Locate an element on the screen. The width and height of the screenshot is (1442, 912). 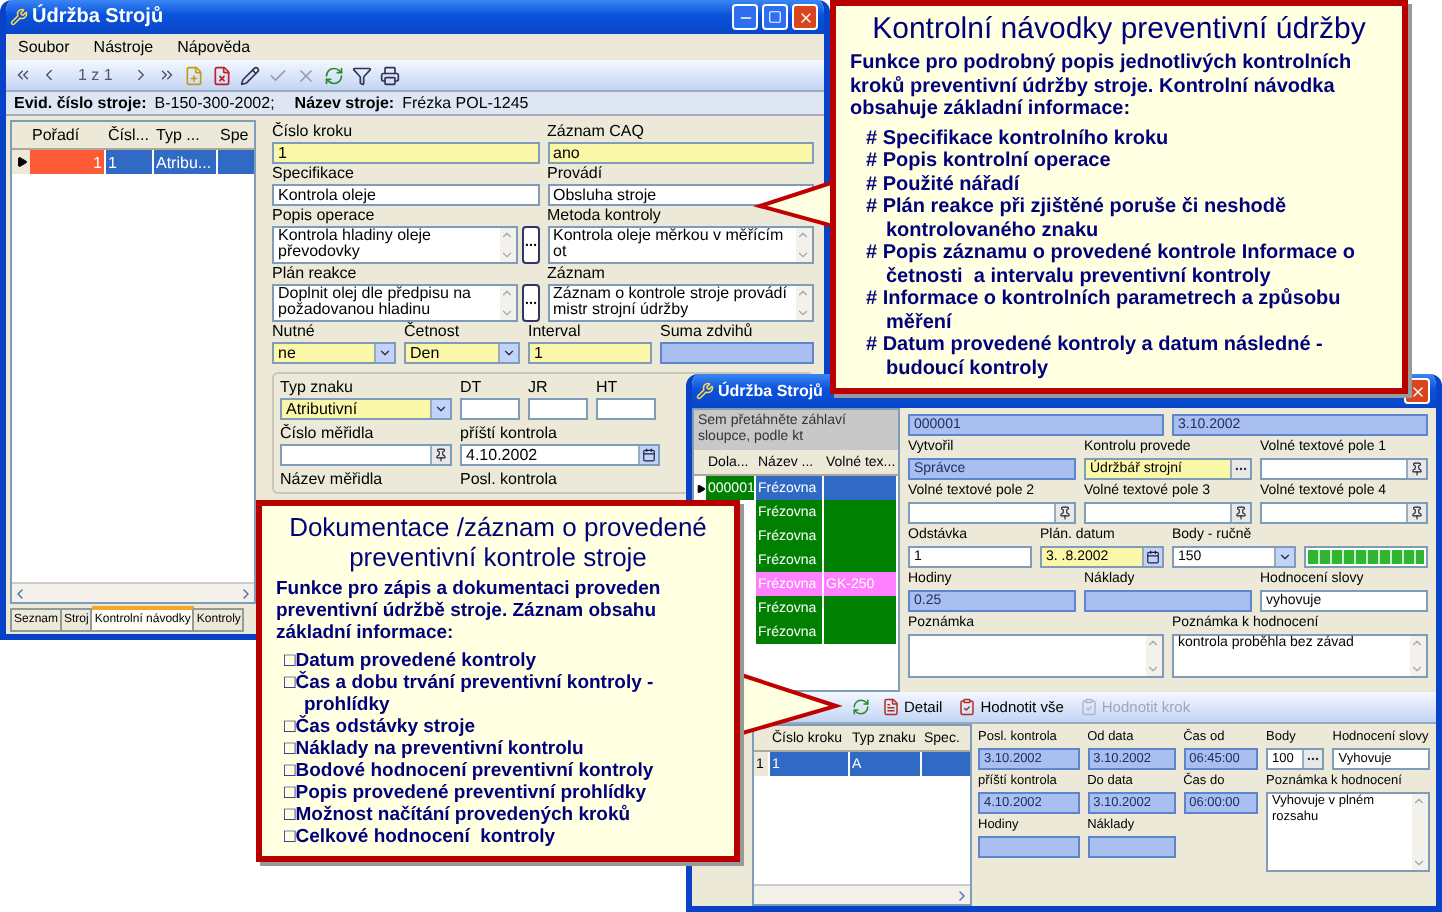
memo-field: Kontrola oleje měrkou v měřícím ot is located at coordinates (680, 245).